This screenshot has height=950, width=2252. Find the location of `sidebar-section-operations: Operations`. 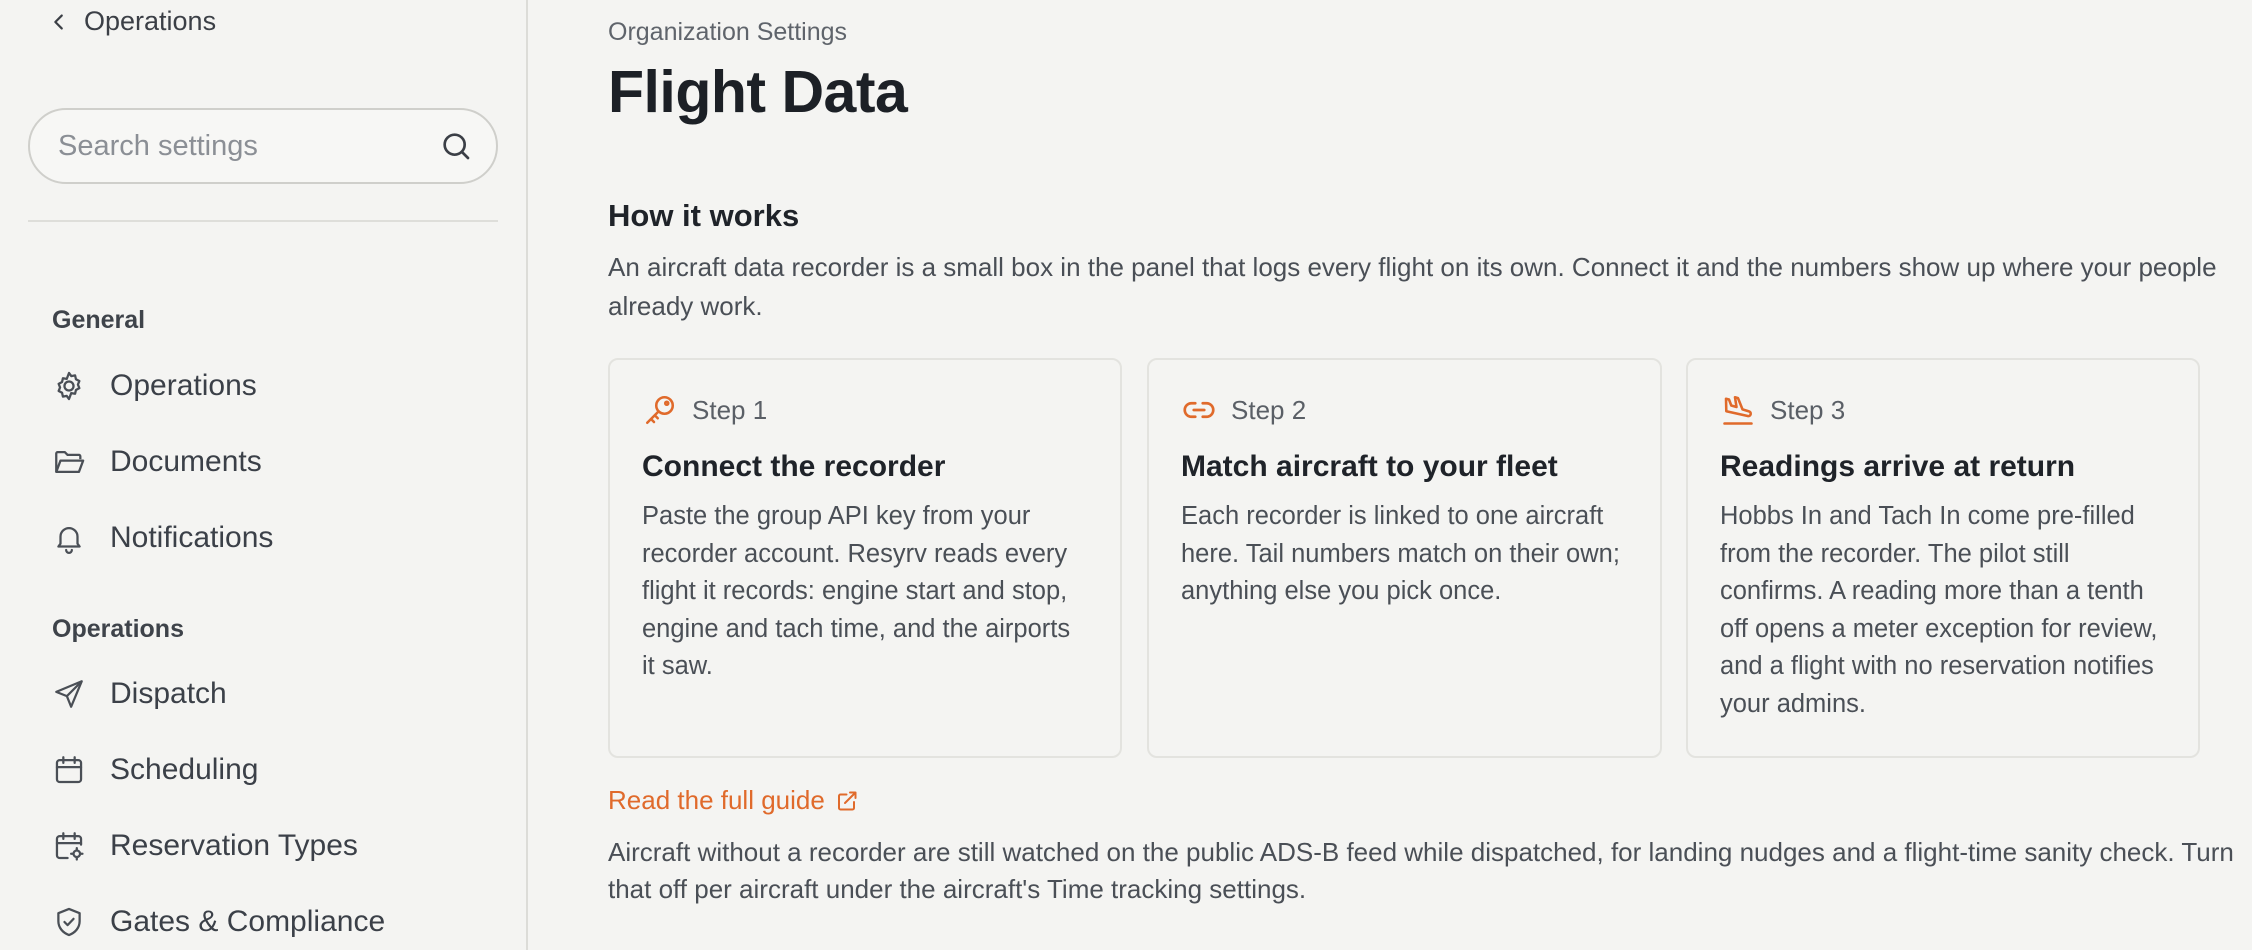

sidebar-section-operations: Operations is located at coordinates (118, 629).